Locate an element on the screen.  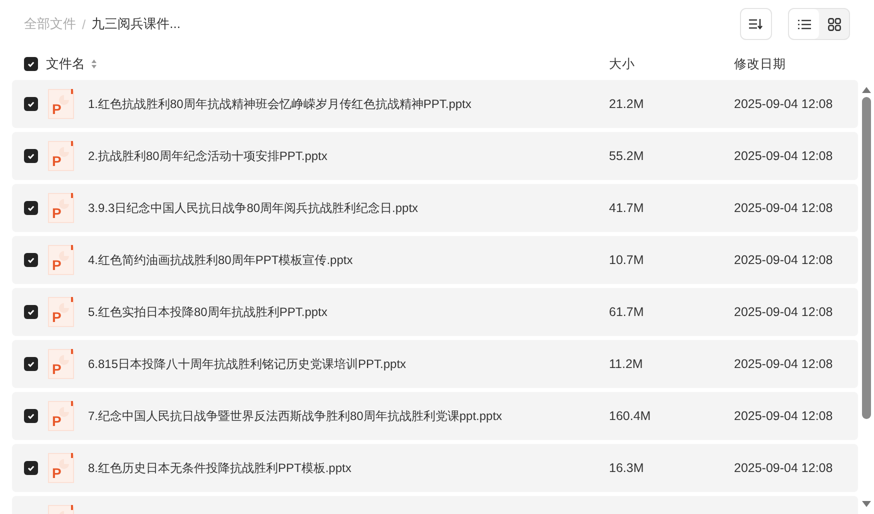
grid-icon is located at coordinates (834, 24).